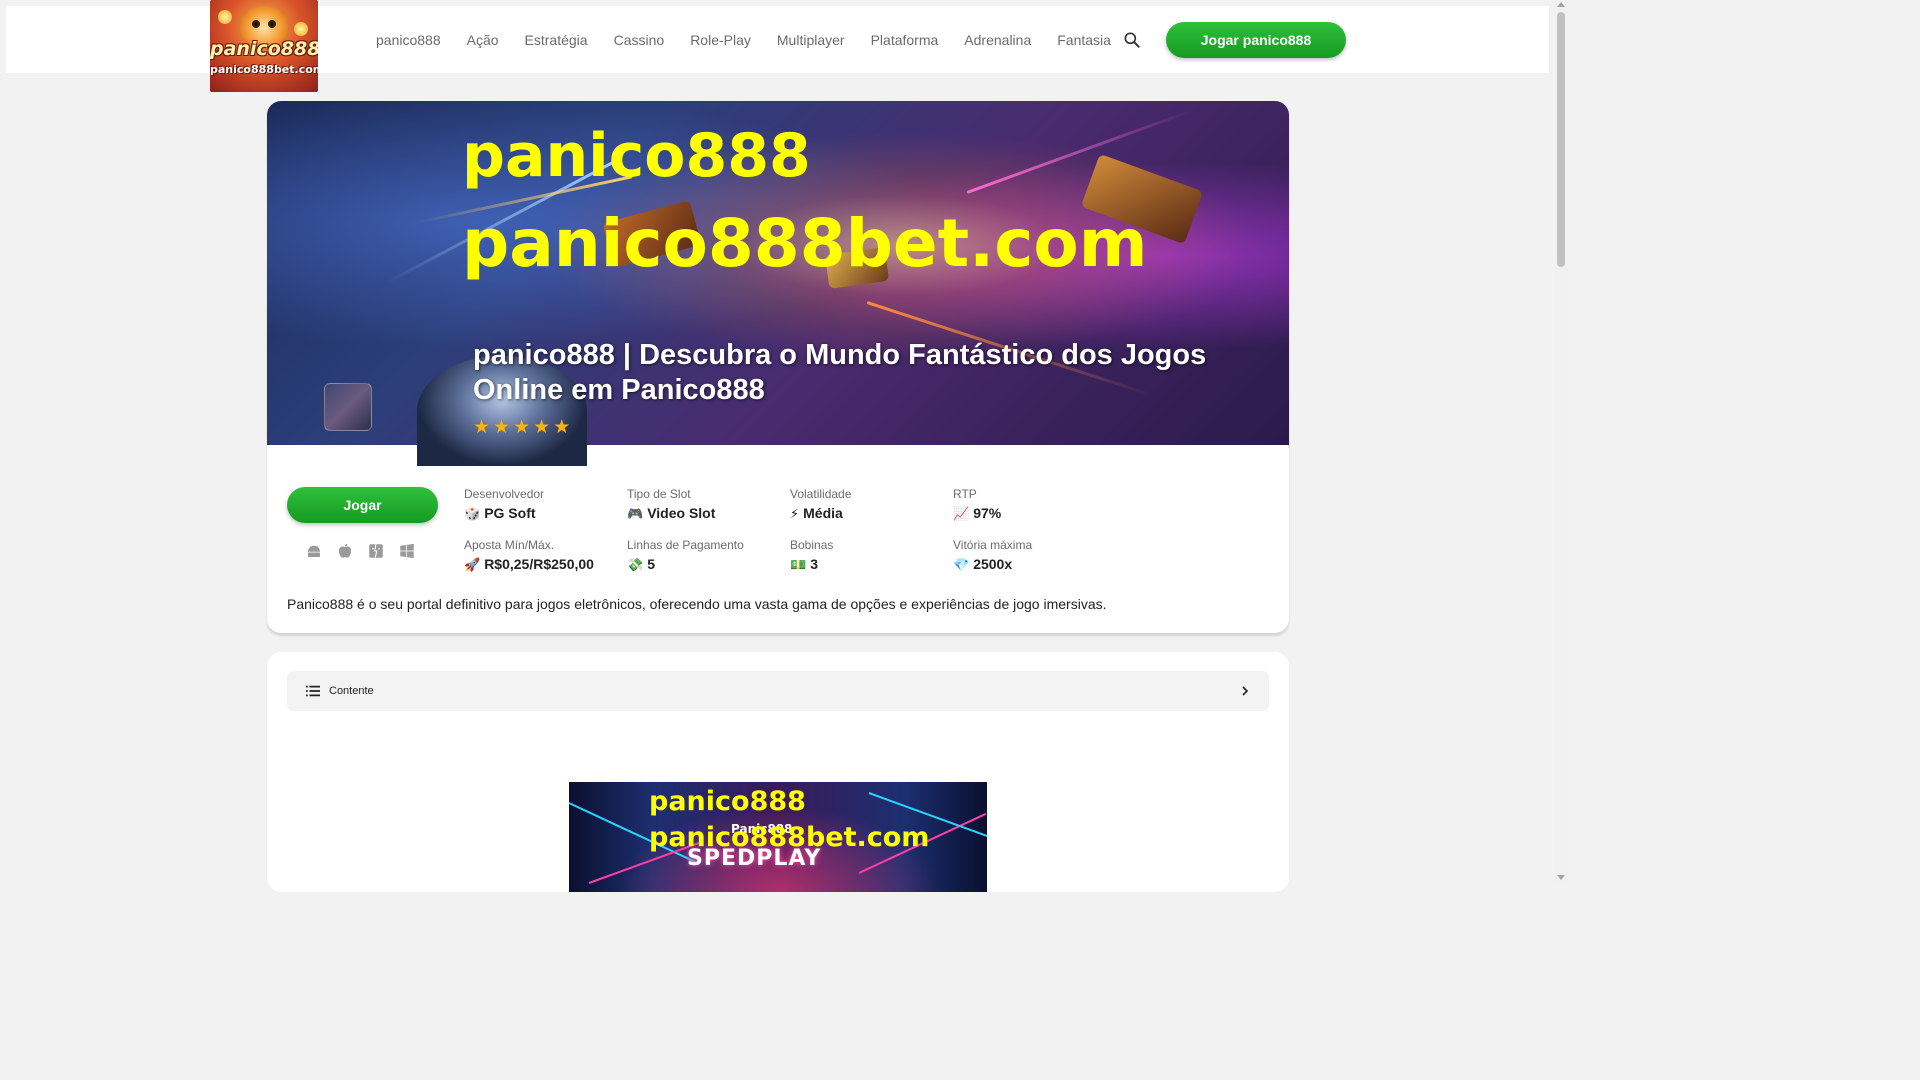 The image size is (1920, 1080). I want to click on mac-finder-icon, so click(376, 551).